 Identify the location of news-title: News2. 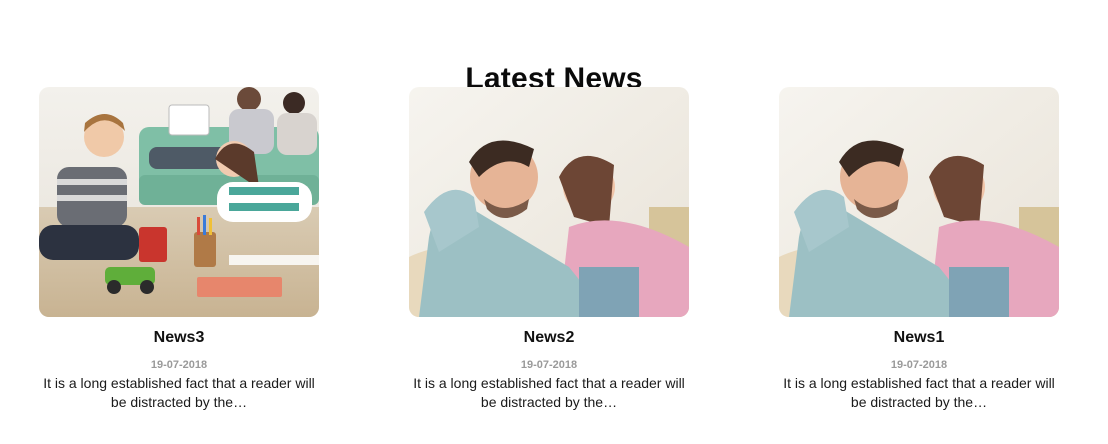
(549, 338).